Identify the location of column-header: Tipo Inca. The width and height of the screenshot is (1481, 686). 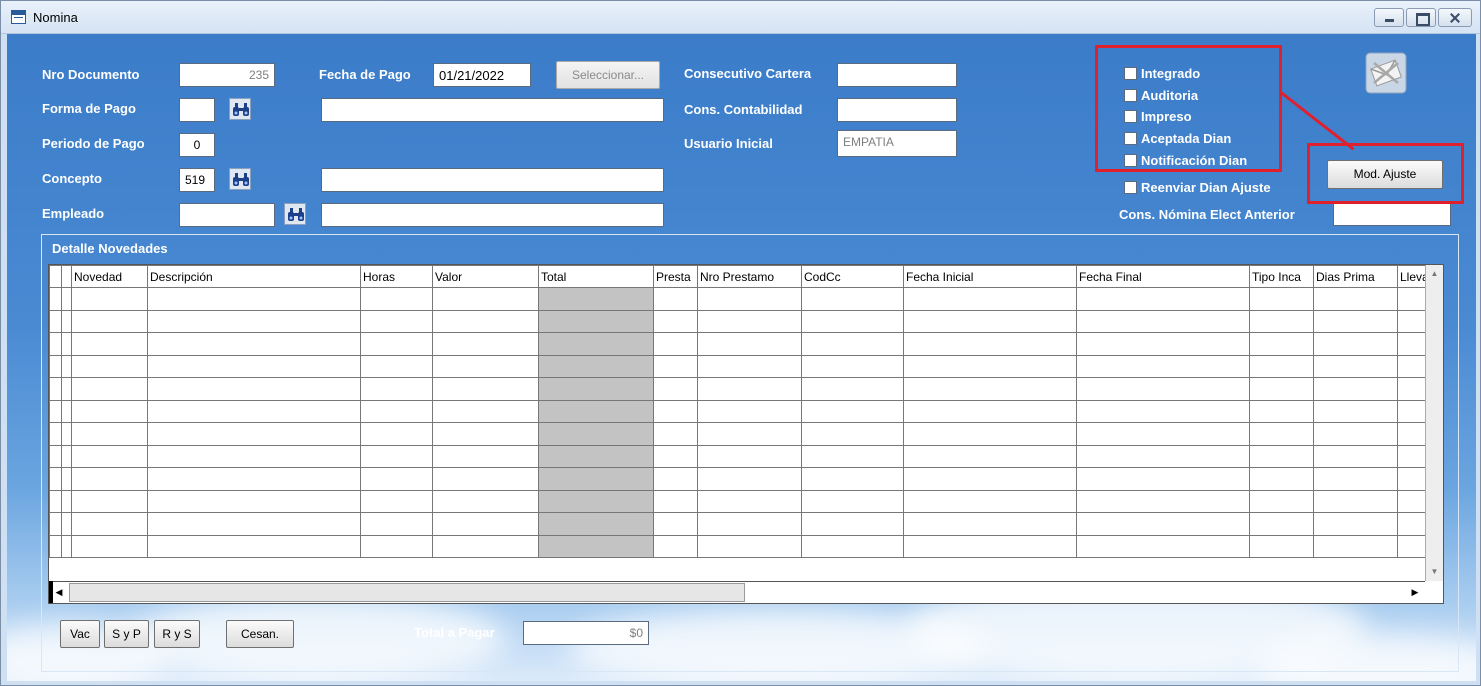
(1281, 276).